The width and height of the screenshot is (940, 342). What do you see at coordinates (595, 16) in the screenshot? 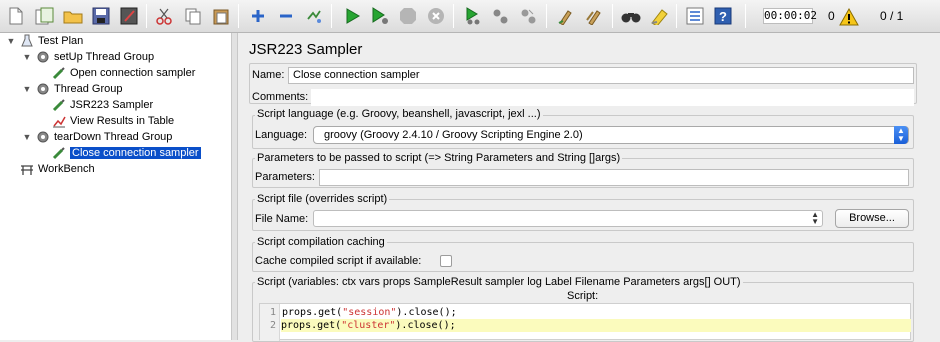
I see `clear-all-icon` at bounding box center [595, 16].